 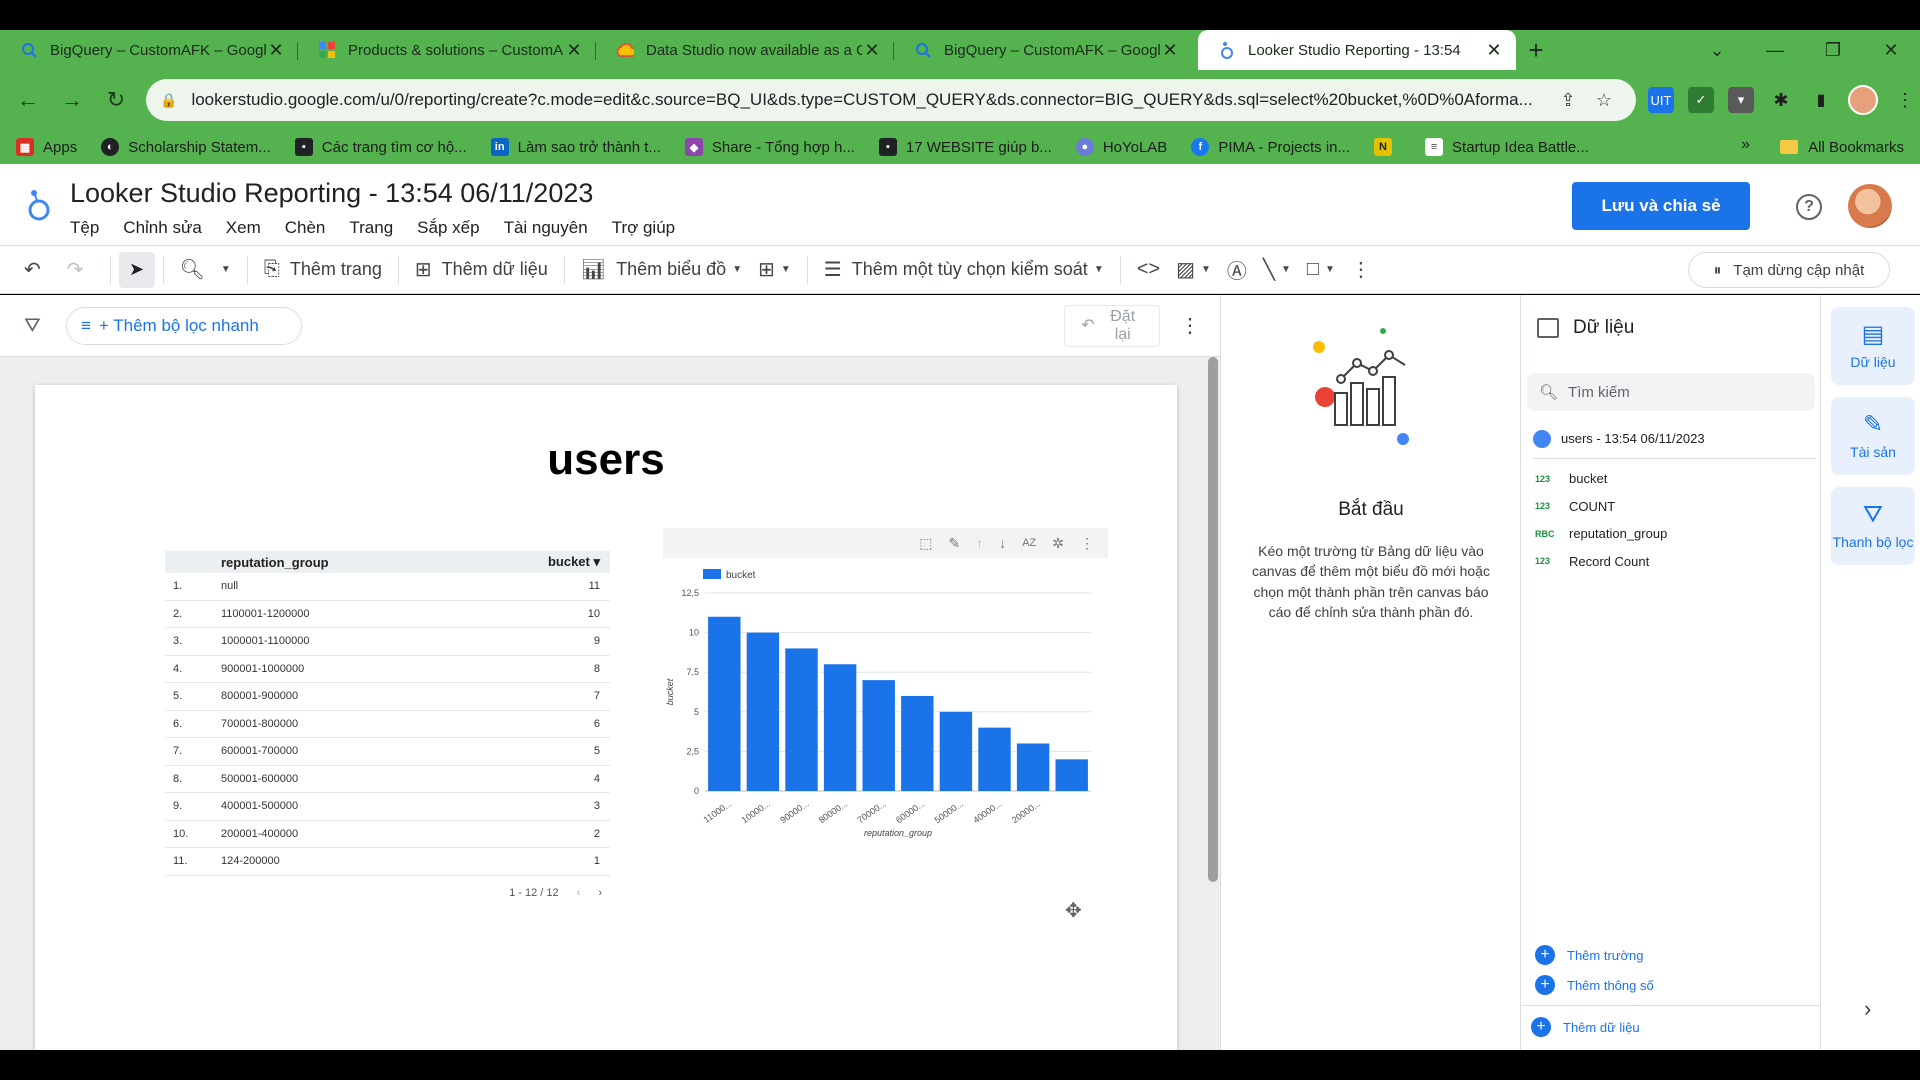 What do you see at coordinates (1745, 145) in the screenshot?
I see `bookmarks-more-icon: »` at bounding box center [1745, 145].